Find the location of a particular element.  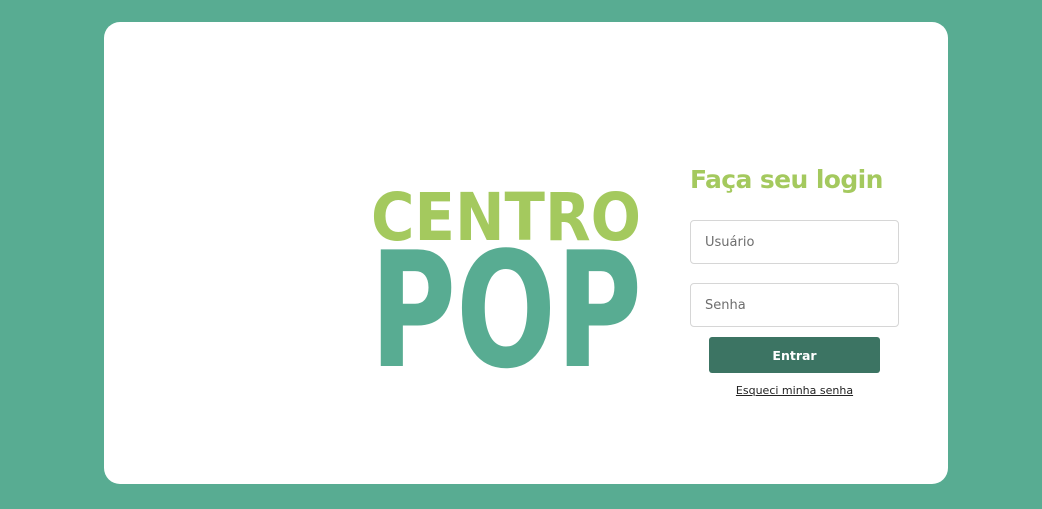

login-title: Faça seu login is located at coordinates (786, 179).